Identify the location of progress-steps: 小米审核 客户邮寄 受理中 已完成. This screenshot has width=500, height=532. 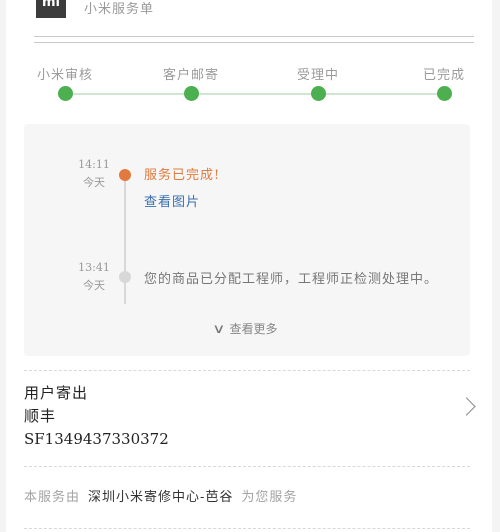
(251, 84).